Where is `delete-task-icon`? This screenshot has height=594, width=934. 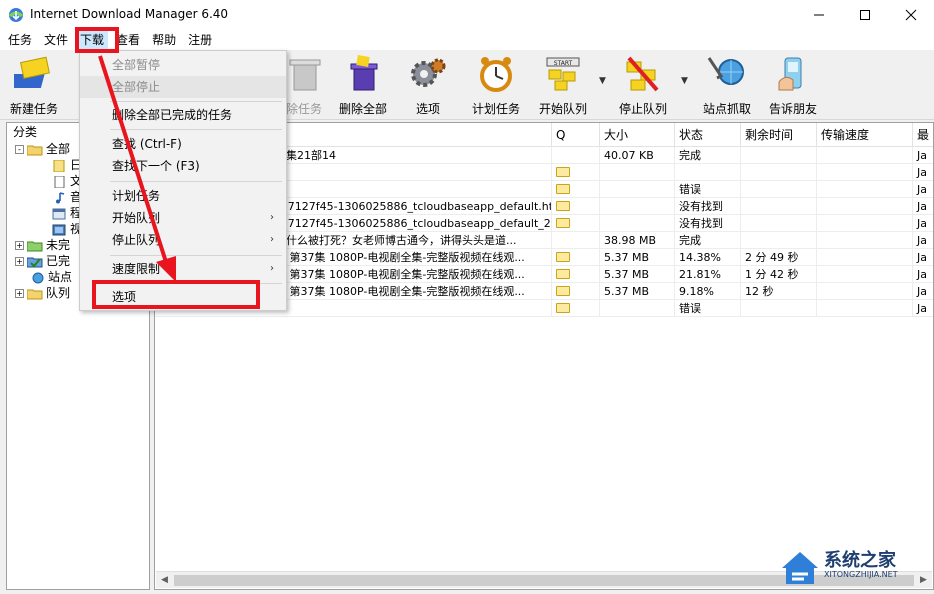
delete-task-icon is located at coordinates (305, 75).